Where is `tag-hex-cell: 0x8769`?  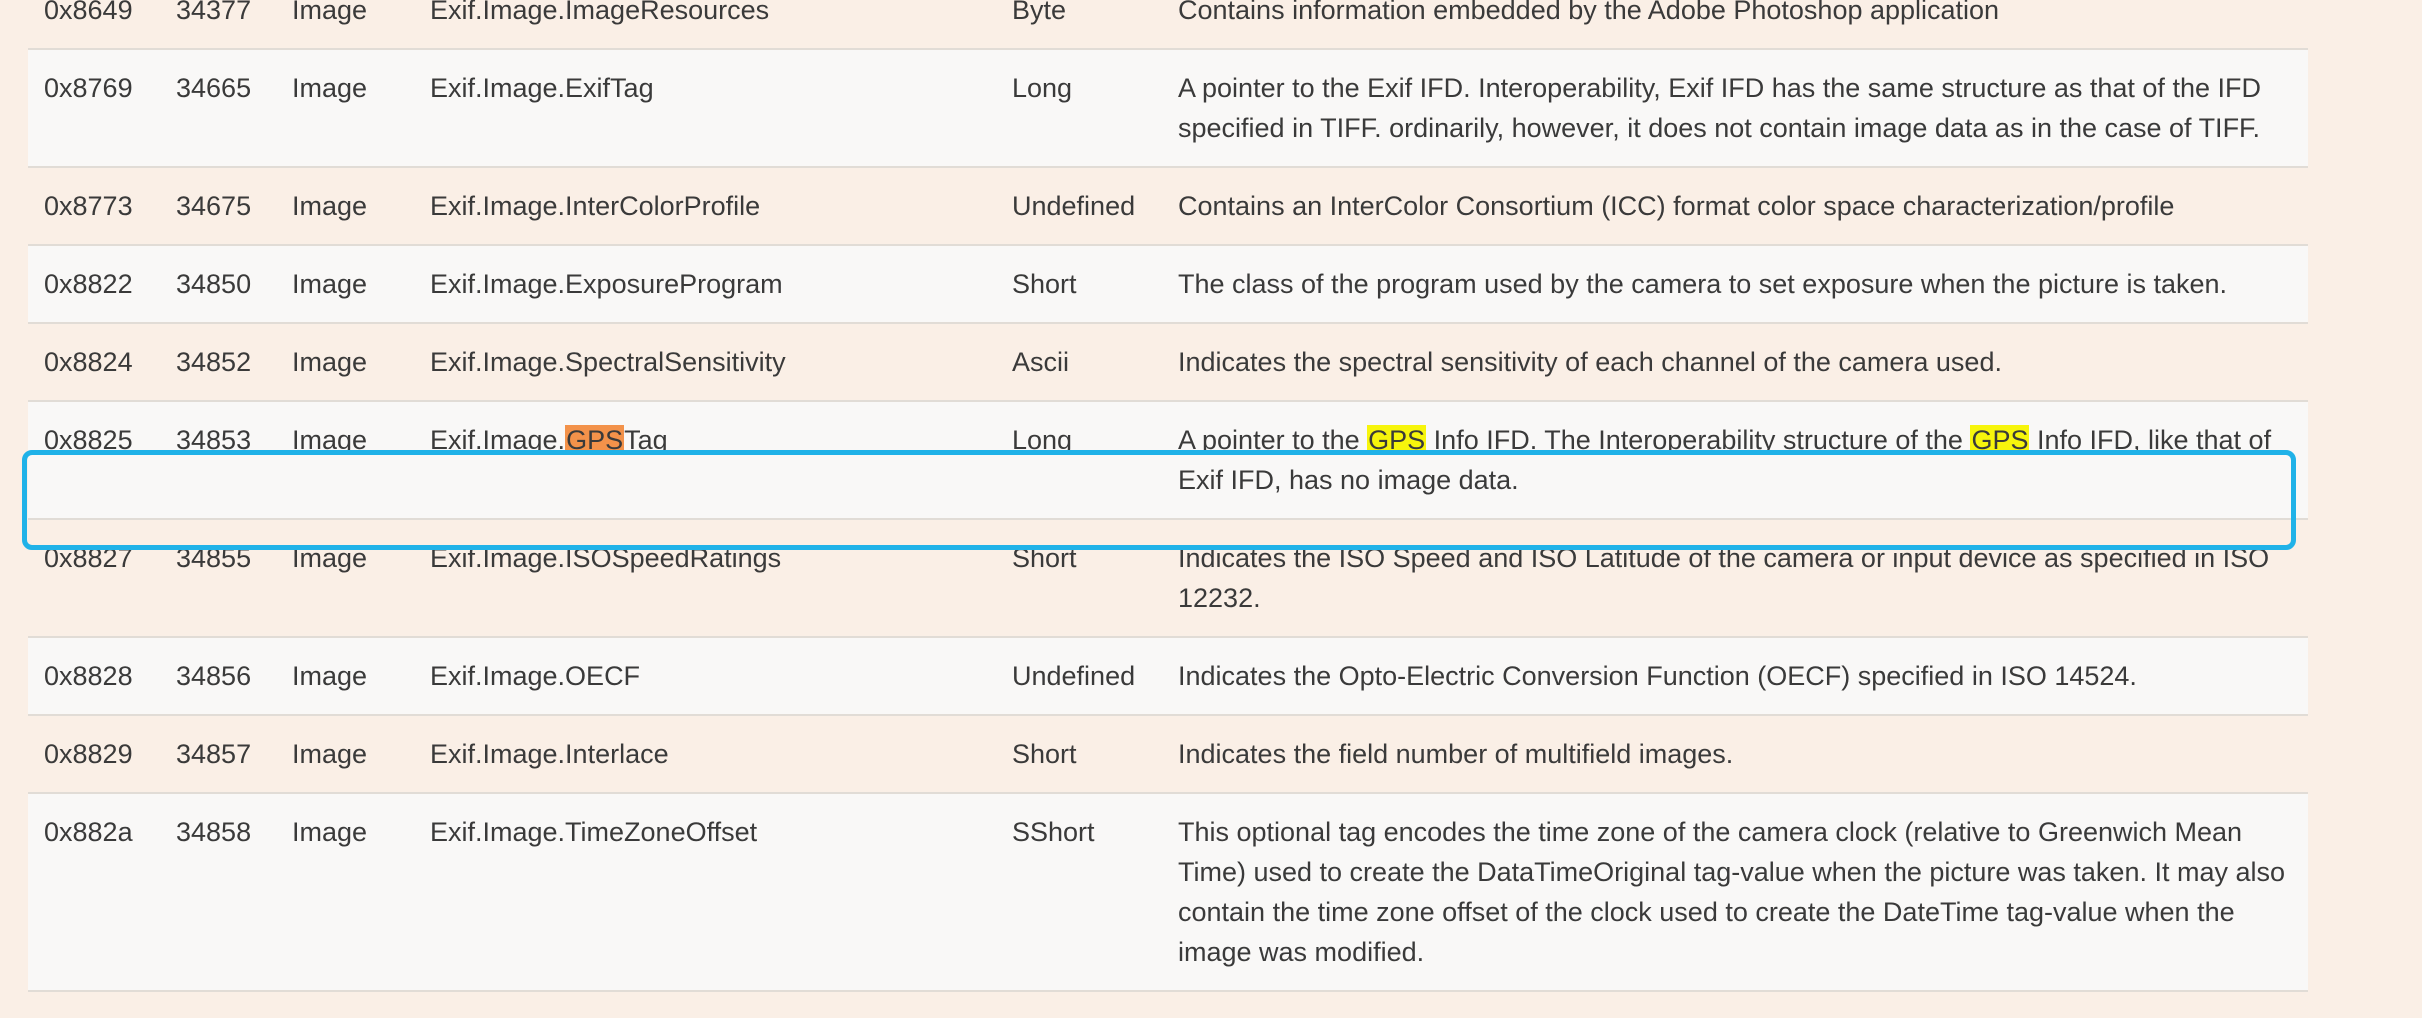
tag-hex-cell: 0x8769 is located at coordinates (94, 108).